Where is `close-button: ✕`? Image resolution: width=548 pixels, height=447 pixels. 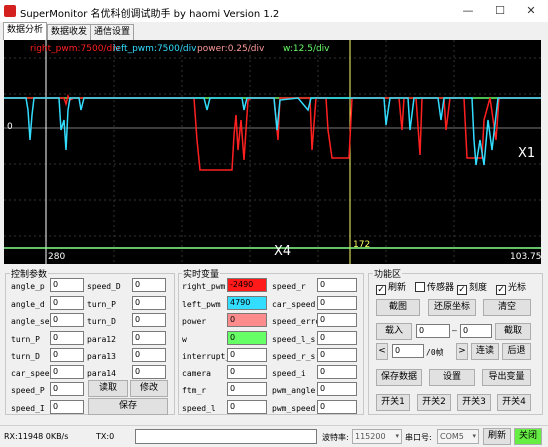 close-button: ✕ is located at coordinates (531, 10).